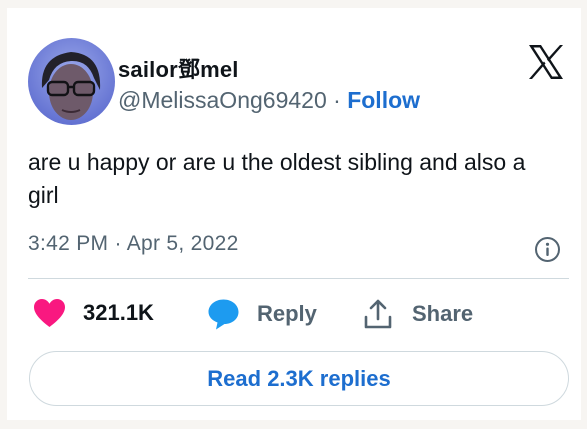 This screenshot has height=429, width=587. I want to click on follow-button: Follow, so click(383, 100).